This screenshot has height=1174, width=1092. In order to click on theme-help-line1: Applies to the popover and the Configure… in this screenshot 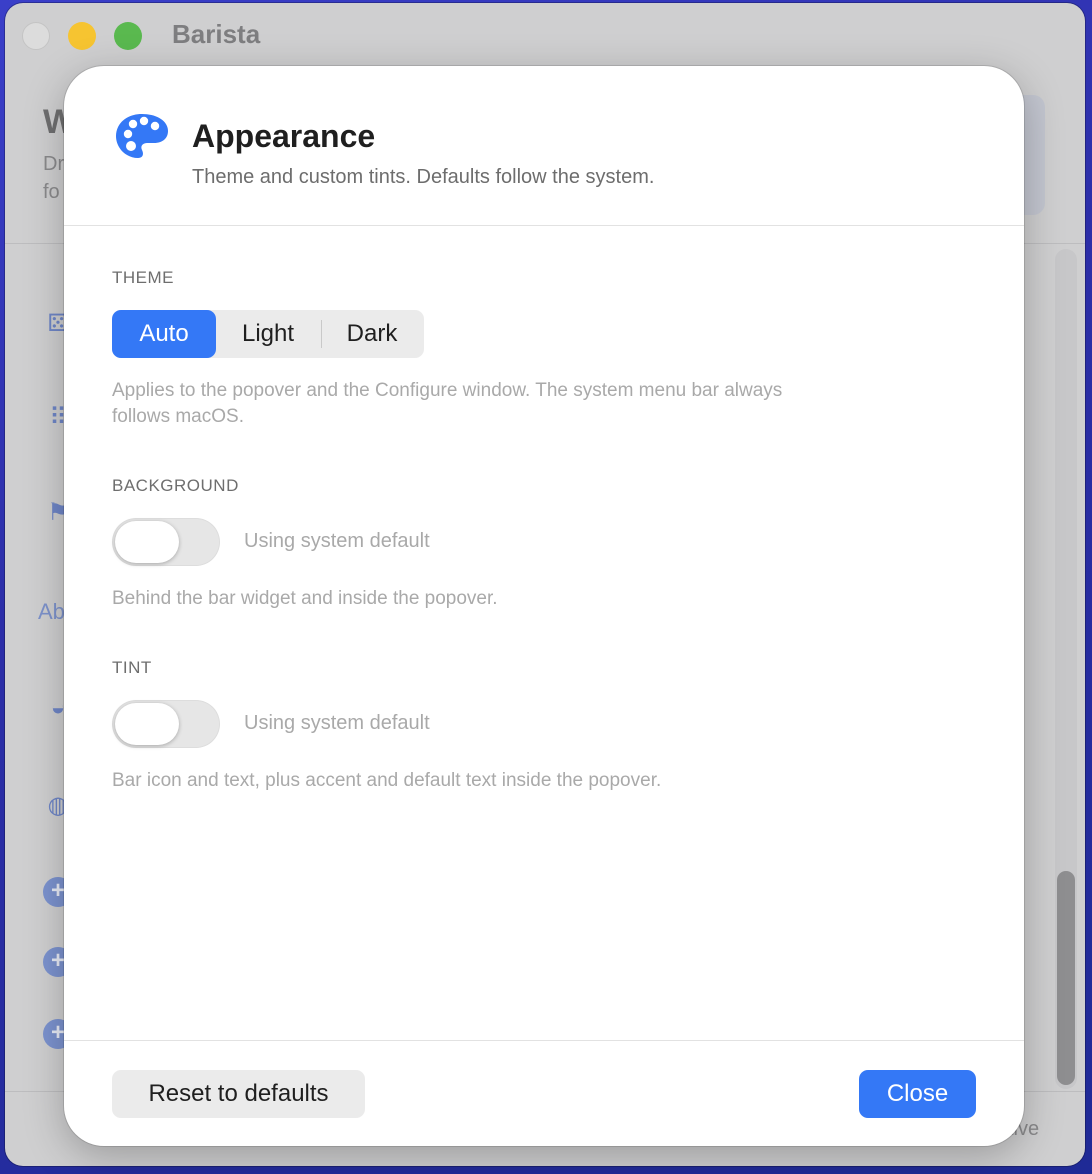, I will do `click(447, 390)`.